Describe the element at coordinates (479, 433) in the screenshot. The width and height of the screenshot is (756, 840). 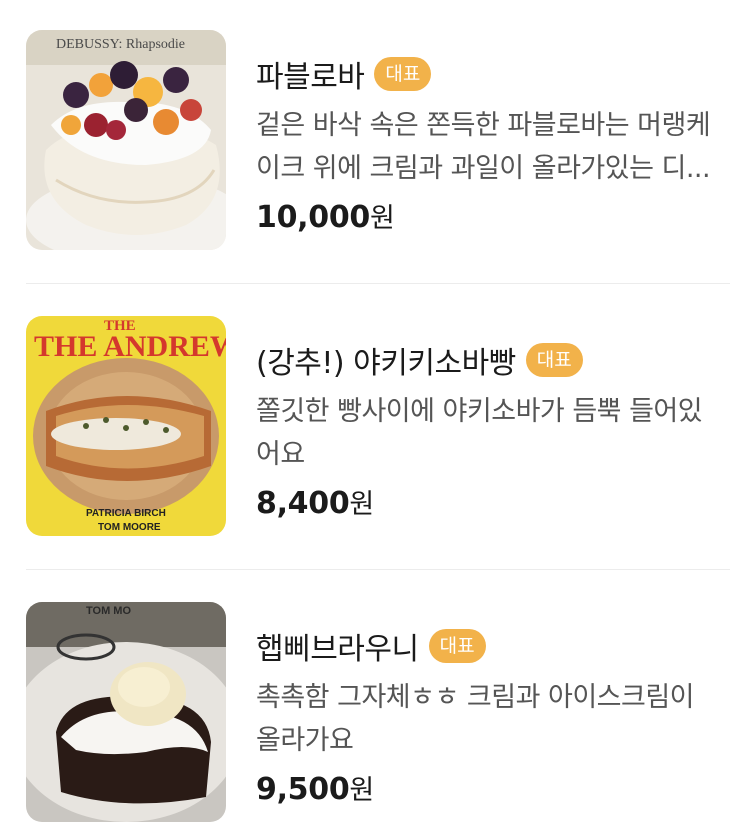
I see `menu-description: 쫄깃한 빵사이에 야키소바가 듬뿍 들어있어요` at that location.